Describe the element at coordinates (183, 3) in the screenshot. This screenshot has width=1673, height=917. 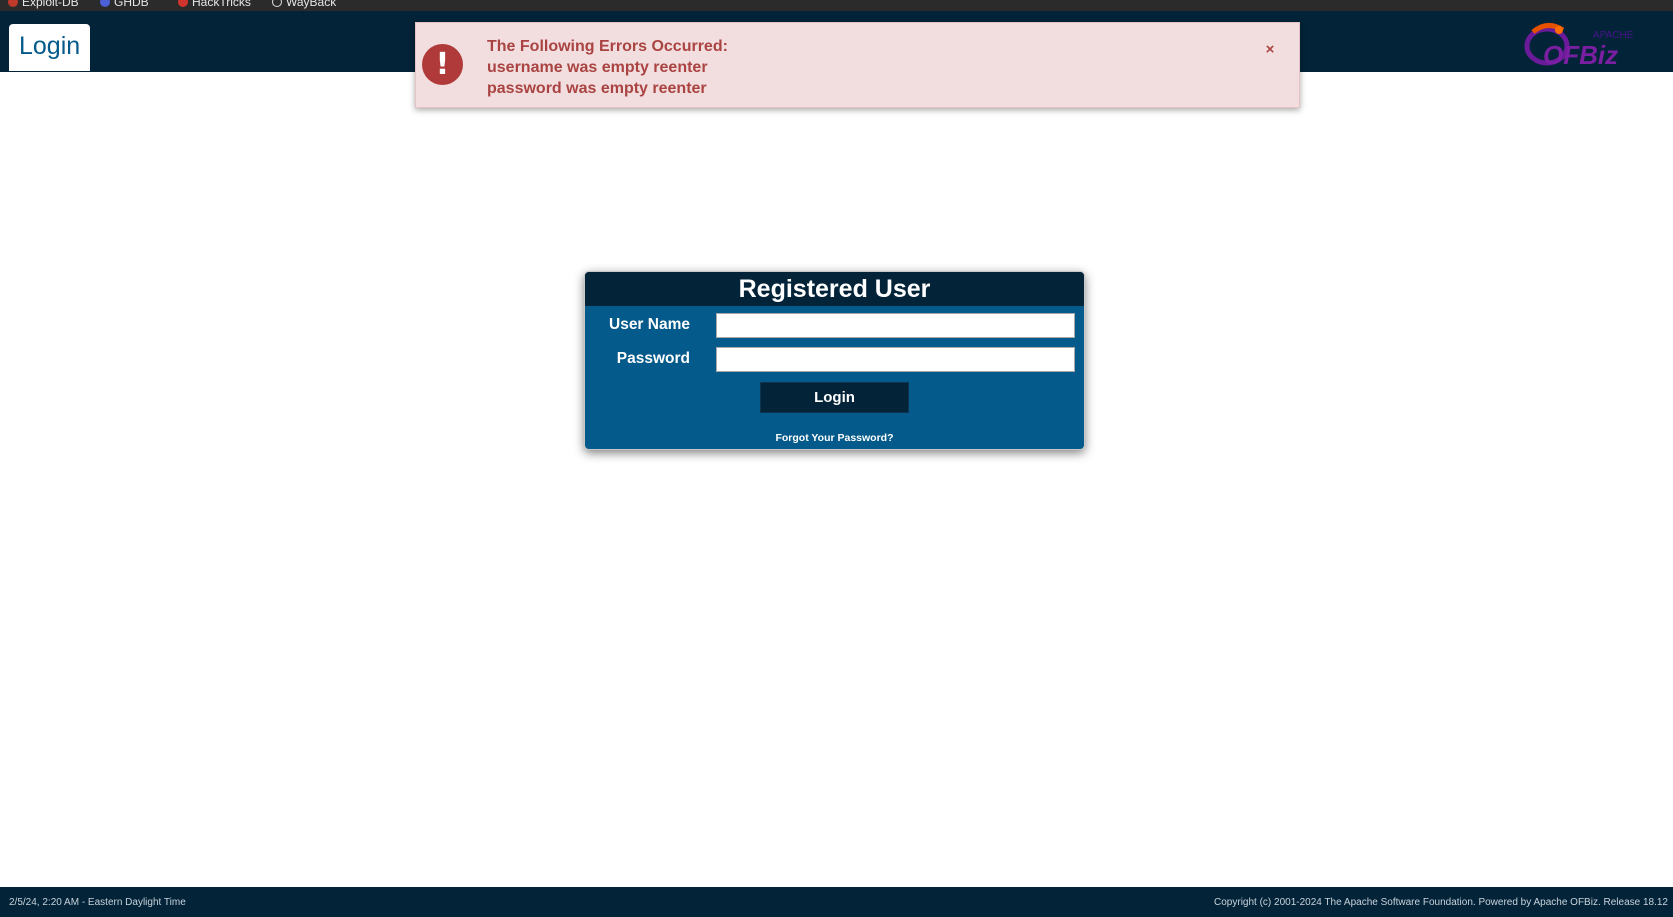
I see `hacktricks-icon` at that location.